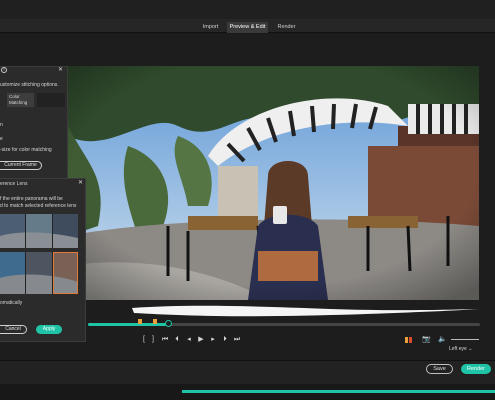  Describe the element at coordinates (286, 27) in the screenshot. I see `tab-render: Render` at that location.